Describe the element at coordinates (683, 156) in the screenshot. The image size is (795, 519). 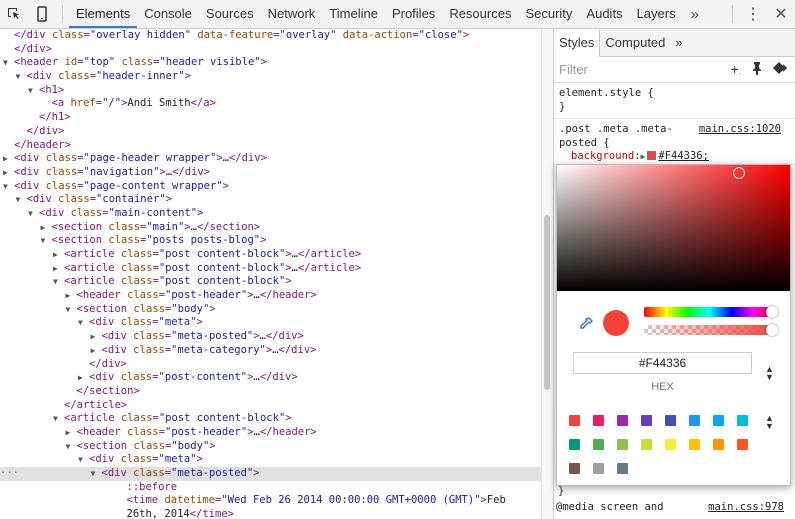
I see `property-value: #F44336;` at that location.